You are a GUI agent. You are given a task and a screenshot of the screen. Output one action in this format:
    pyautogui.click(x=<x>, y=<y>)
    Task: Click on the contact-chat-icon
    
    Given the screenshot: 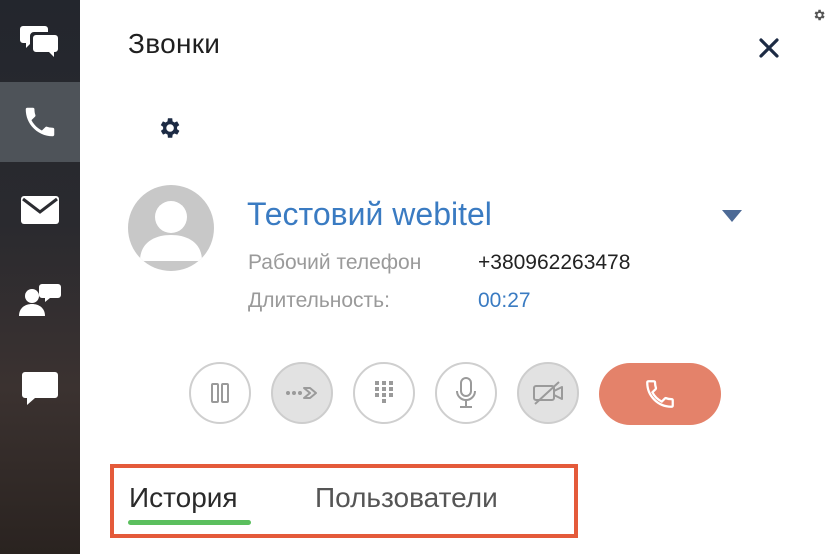 What is the action you would take?
    pyautogui.click(x=40, y=300)
    